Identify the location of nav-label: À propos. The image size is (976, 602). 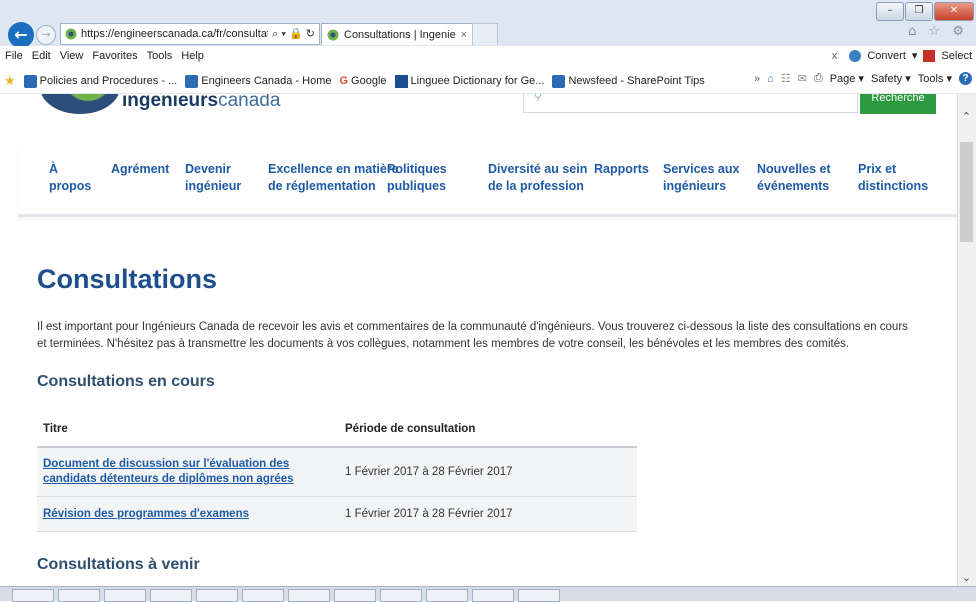
(70, 177).